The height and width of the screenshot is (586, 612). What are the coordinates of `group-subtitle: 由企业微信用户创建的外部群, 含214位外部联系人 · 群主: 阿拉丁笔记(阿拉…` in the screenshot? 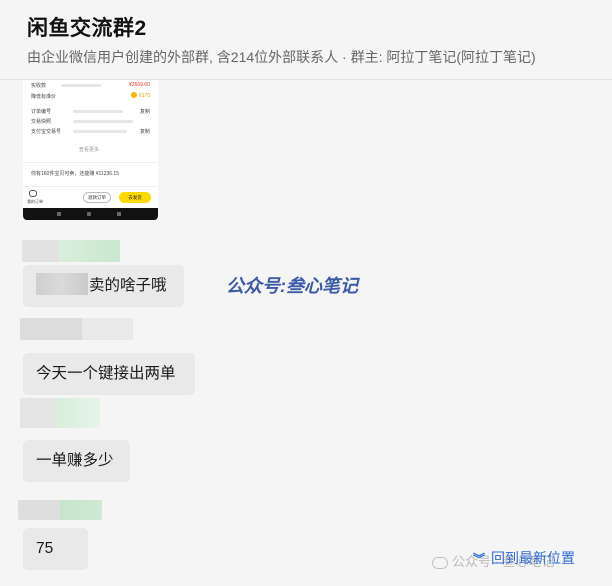 It's located at (281, 57).